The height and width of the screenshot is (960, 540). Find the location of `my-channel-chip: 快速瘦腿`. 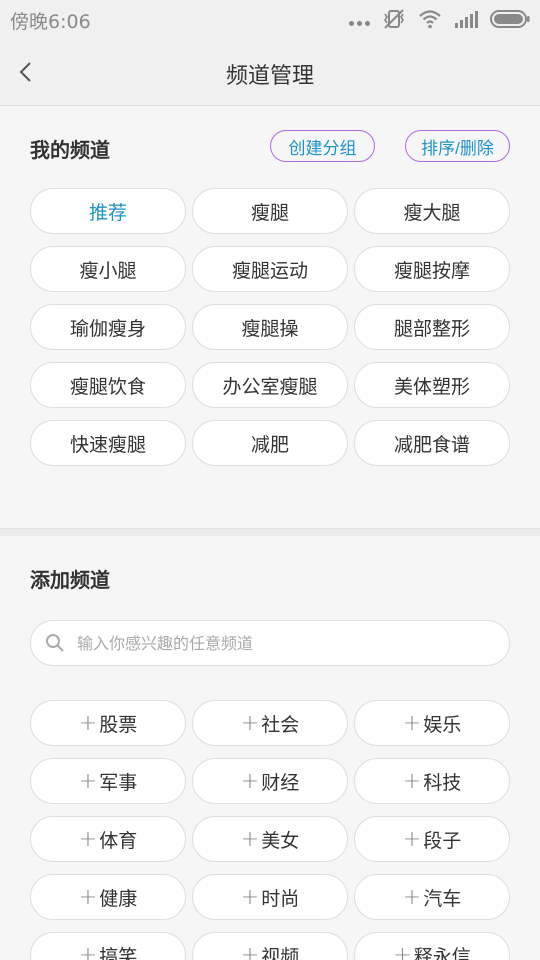

my-channel-chip: 快速瘦腿 is located at coordinates (108, 443).